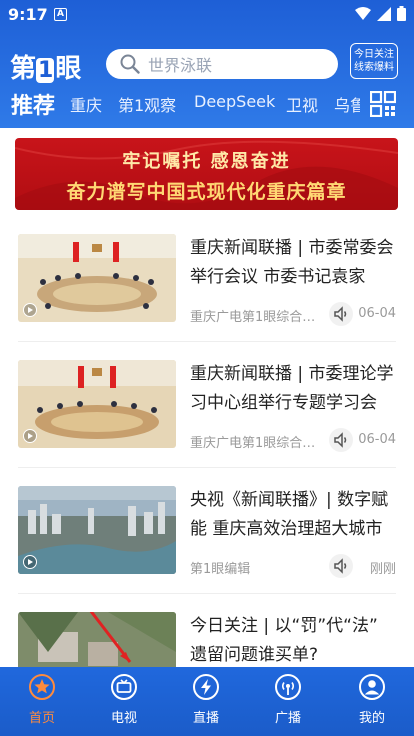 This screenshot has height=736, width=414. I want to click on wifi-icon, so click(363, 13).